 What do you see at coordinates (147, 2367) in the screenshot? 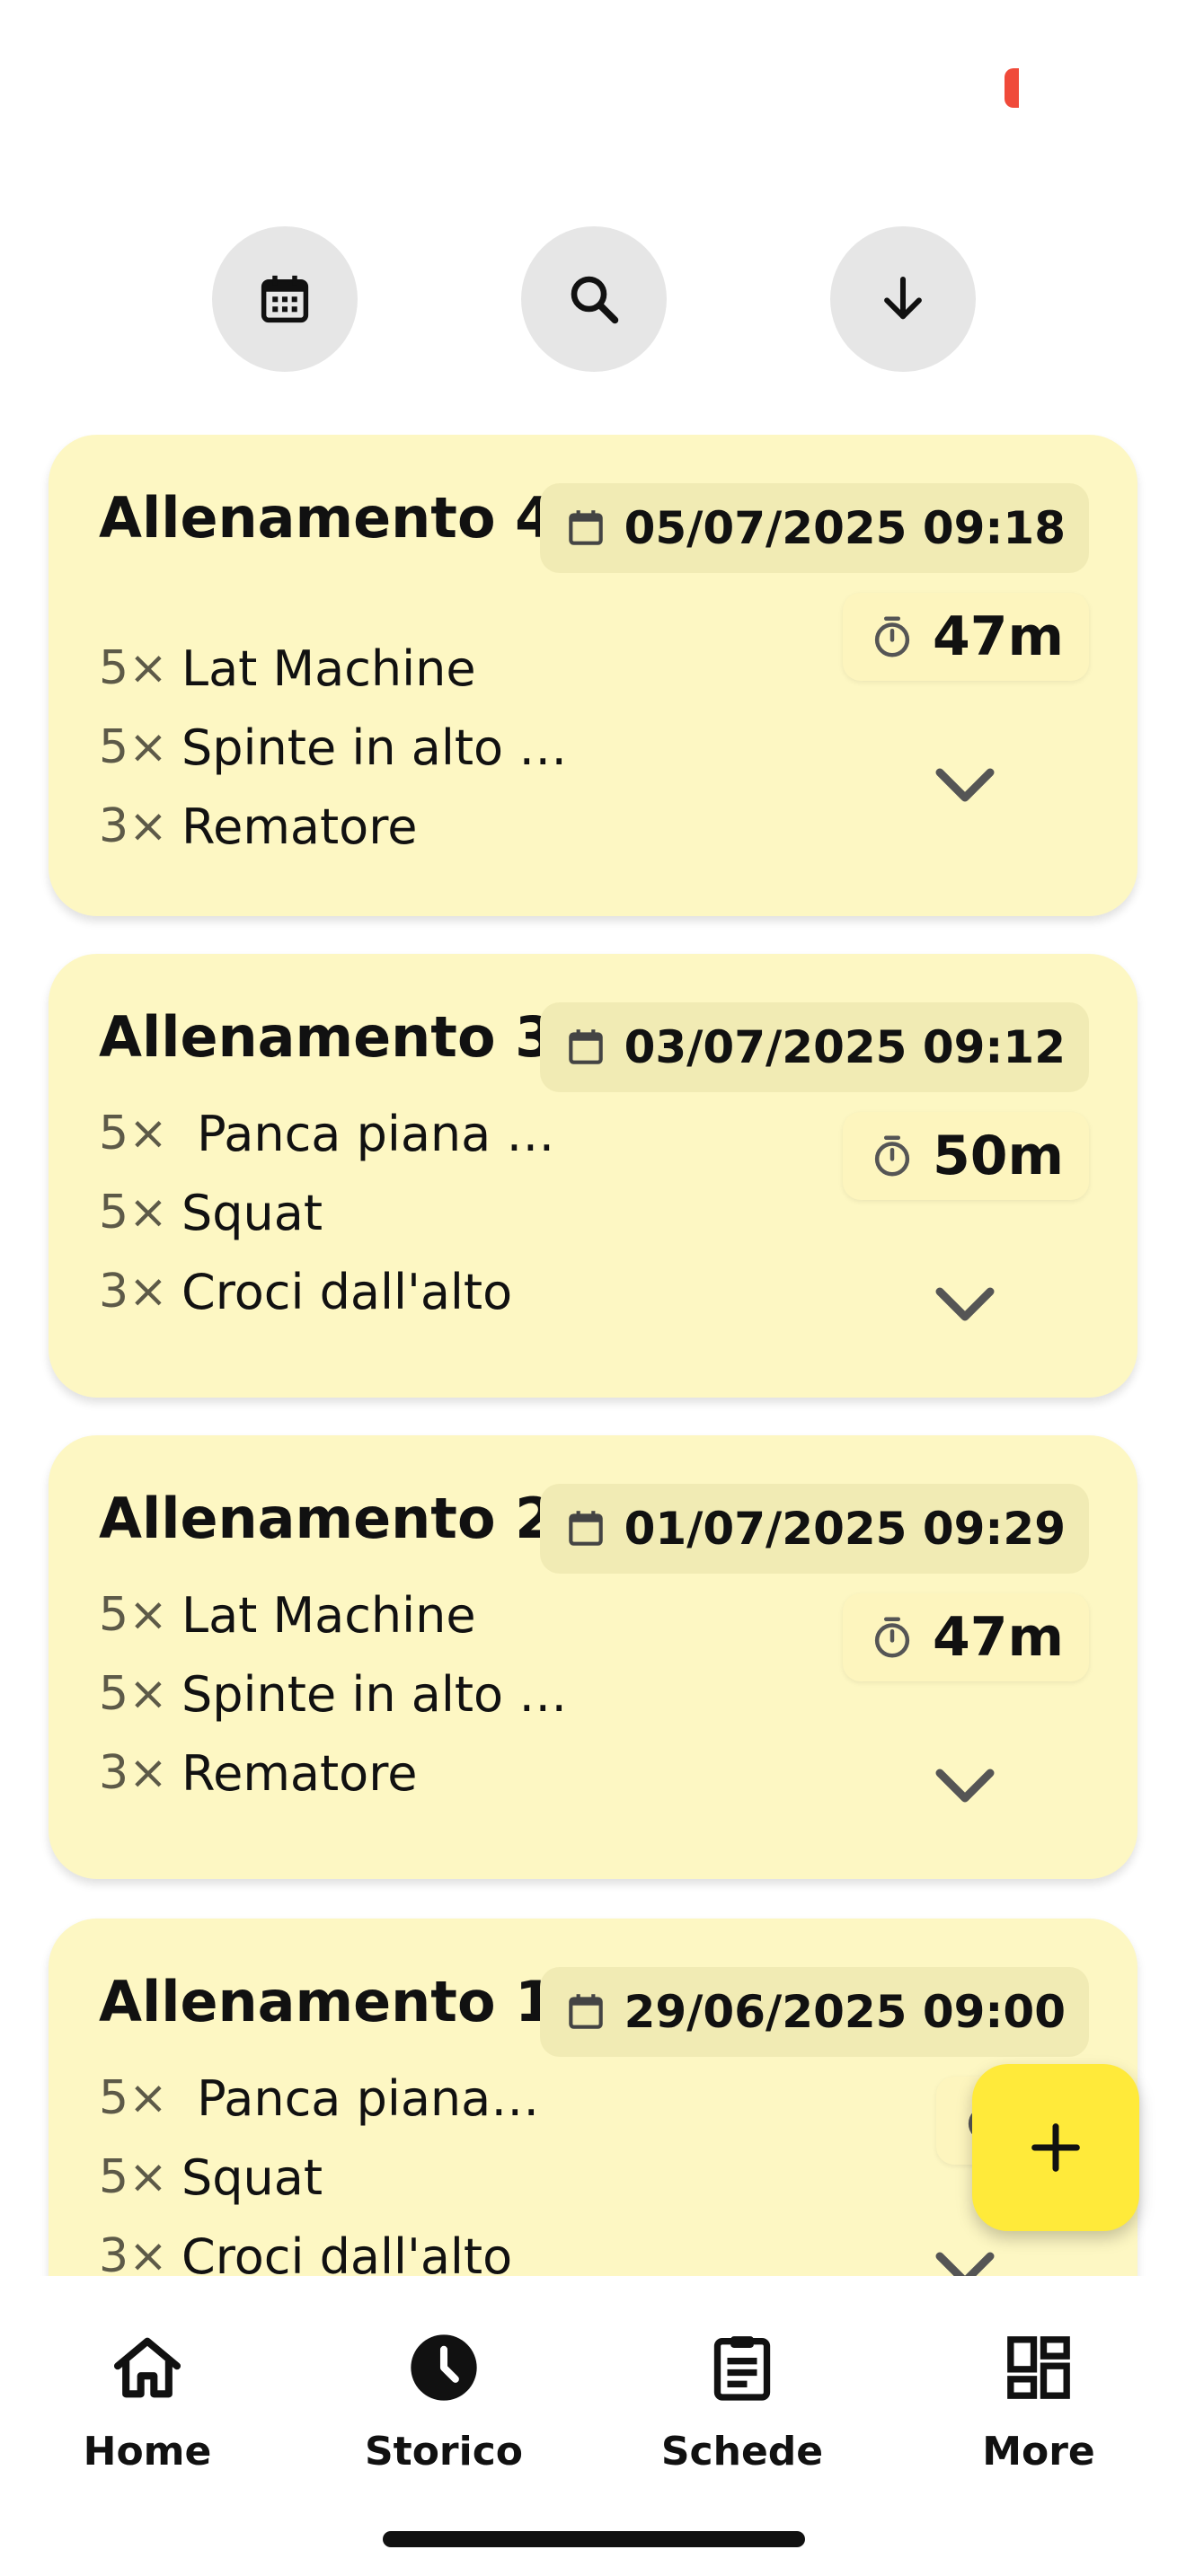
I see `home-icon` at bounding box center [147, 2367].